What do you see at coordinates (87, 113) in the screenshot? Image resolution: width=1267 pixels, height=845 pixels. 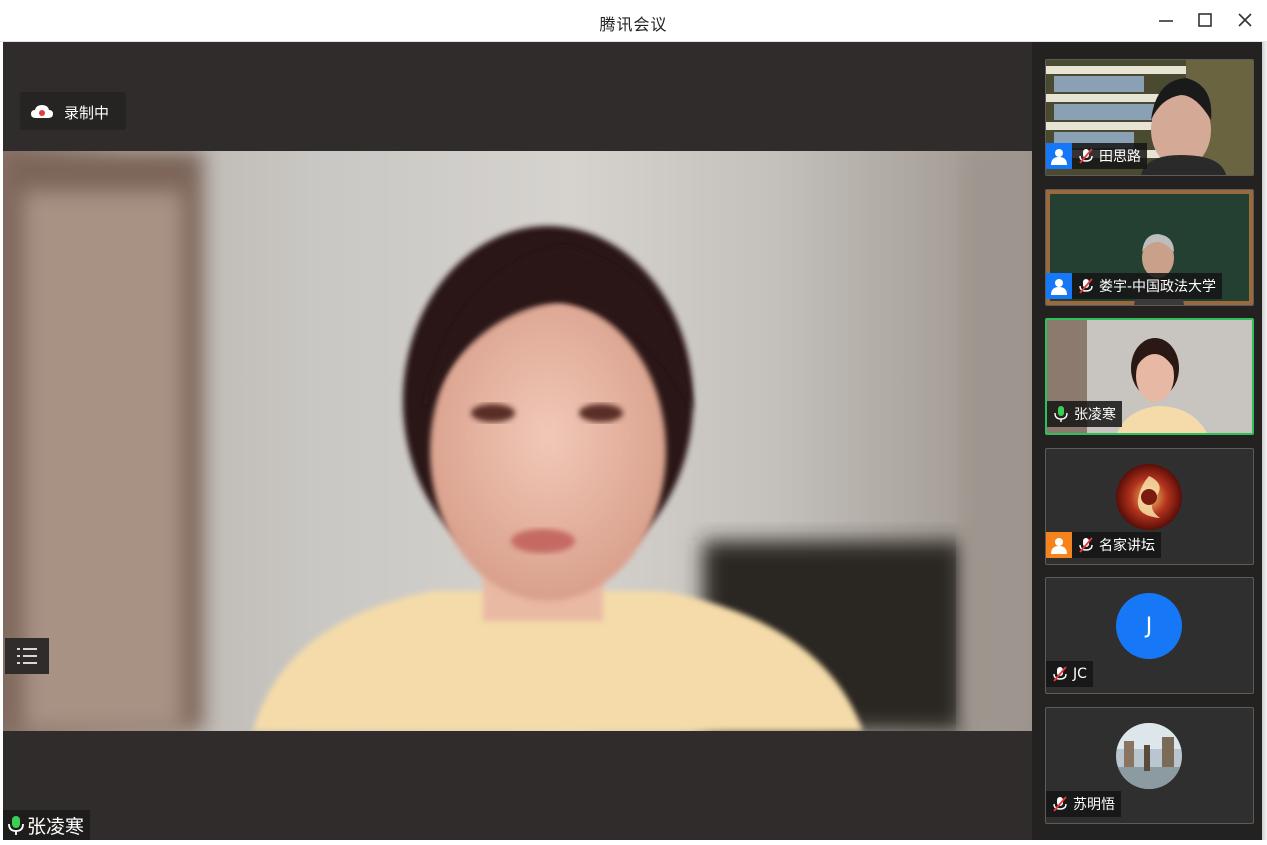 I see `recording-label: 录制中` at bounding box center [87, 113].